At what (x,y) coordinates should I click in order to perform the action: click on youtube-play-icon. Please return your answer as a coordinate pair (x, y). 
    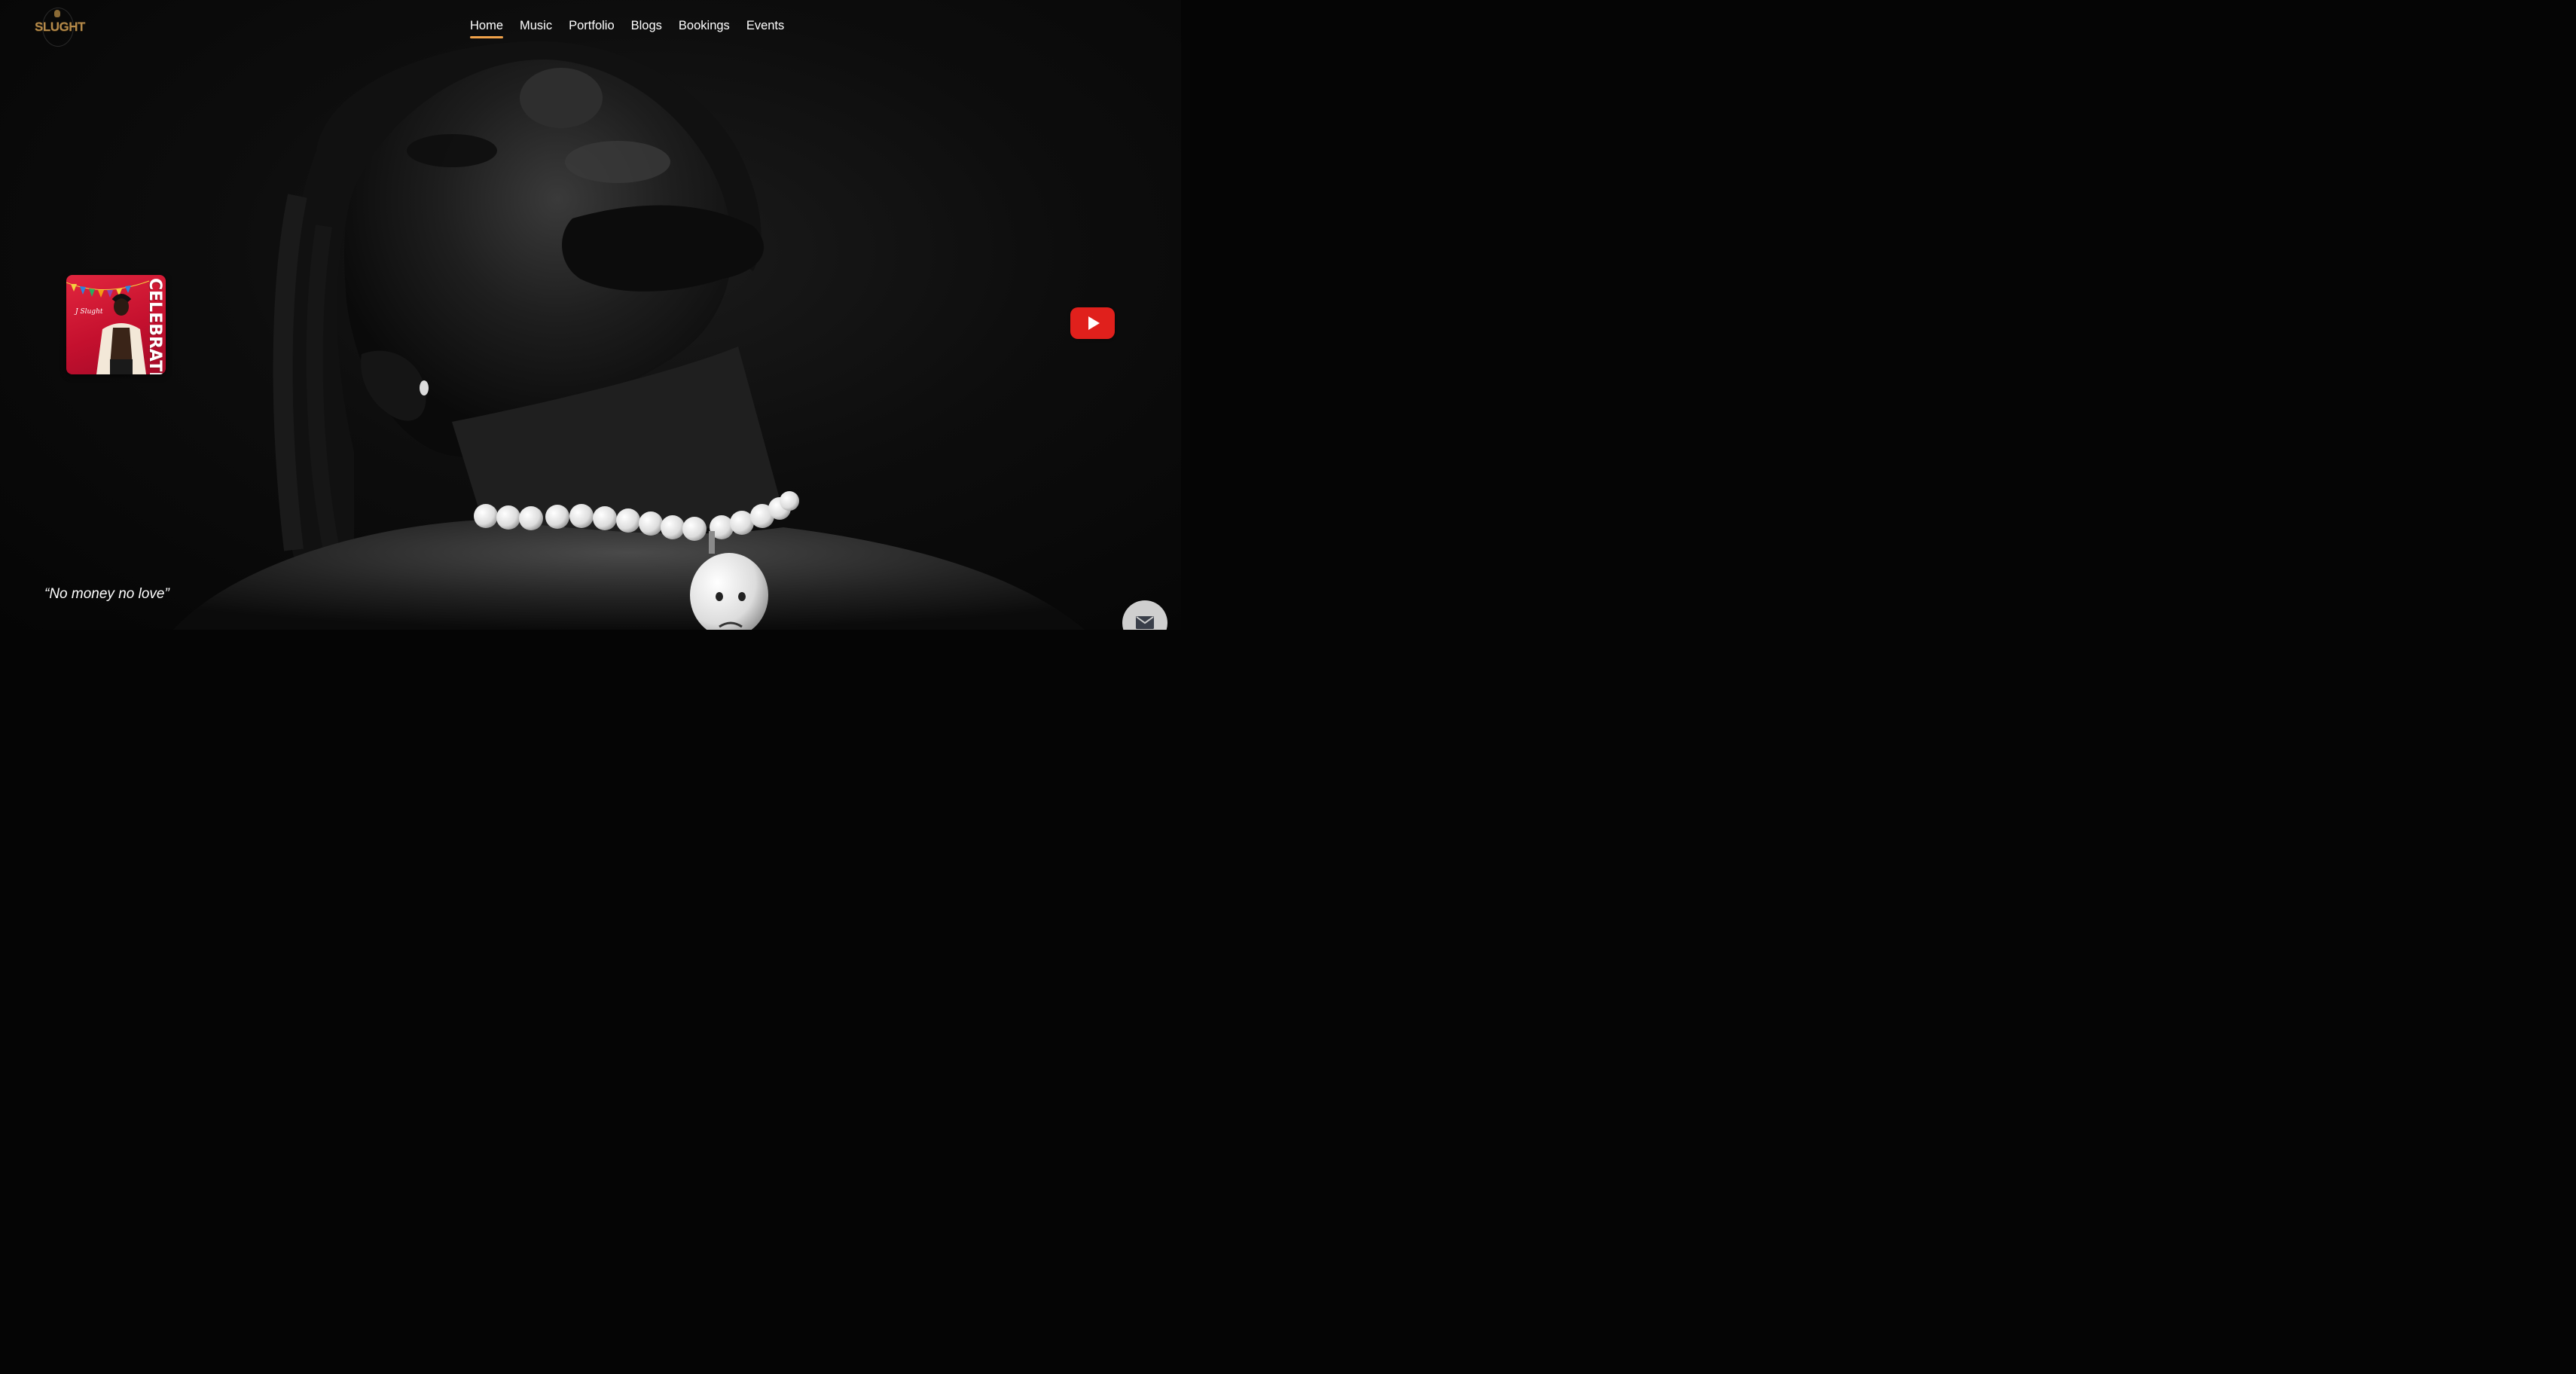
    Looking at the image, I should click on (1094, 323).